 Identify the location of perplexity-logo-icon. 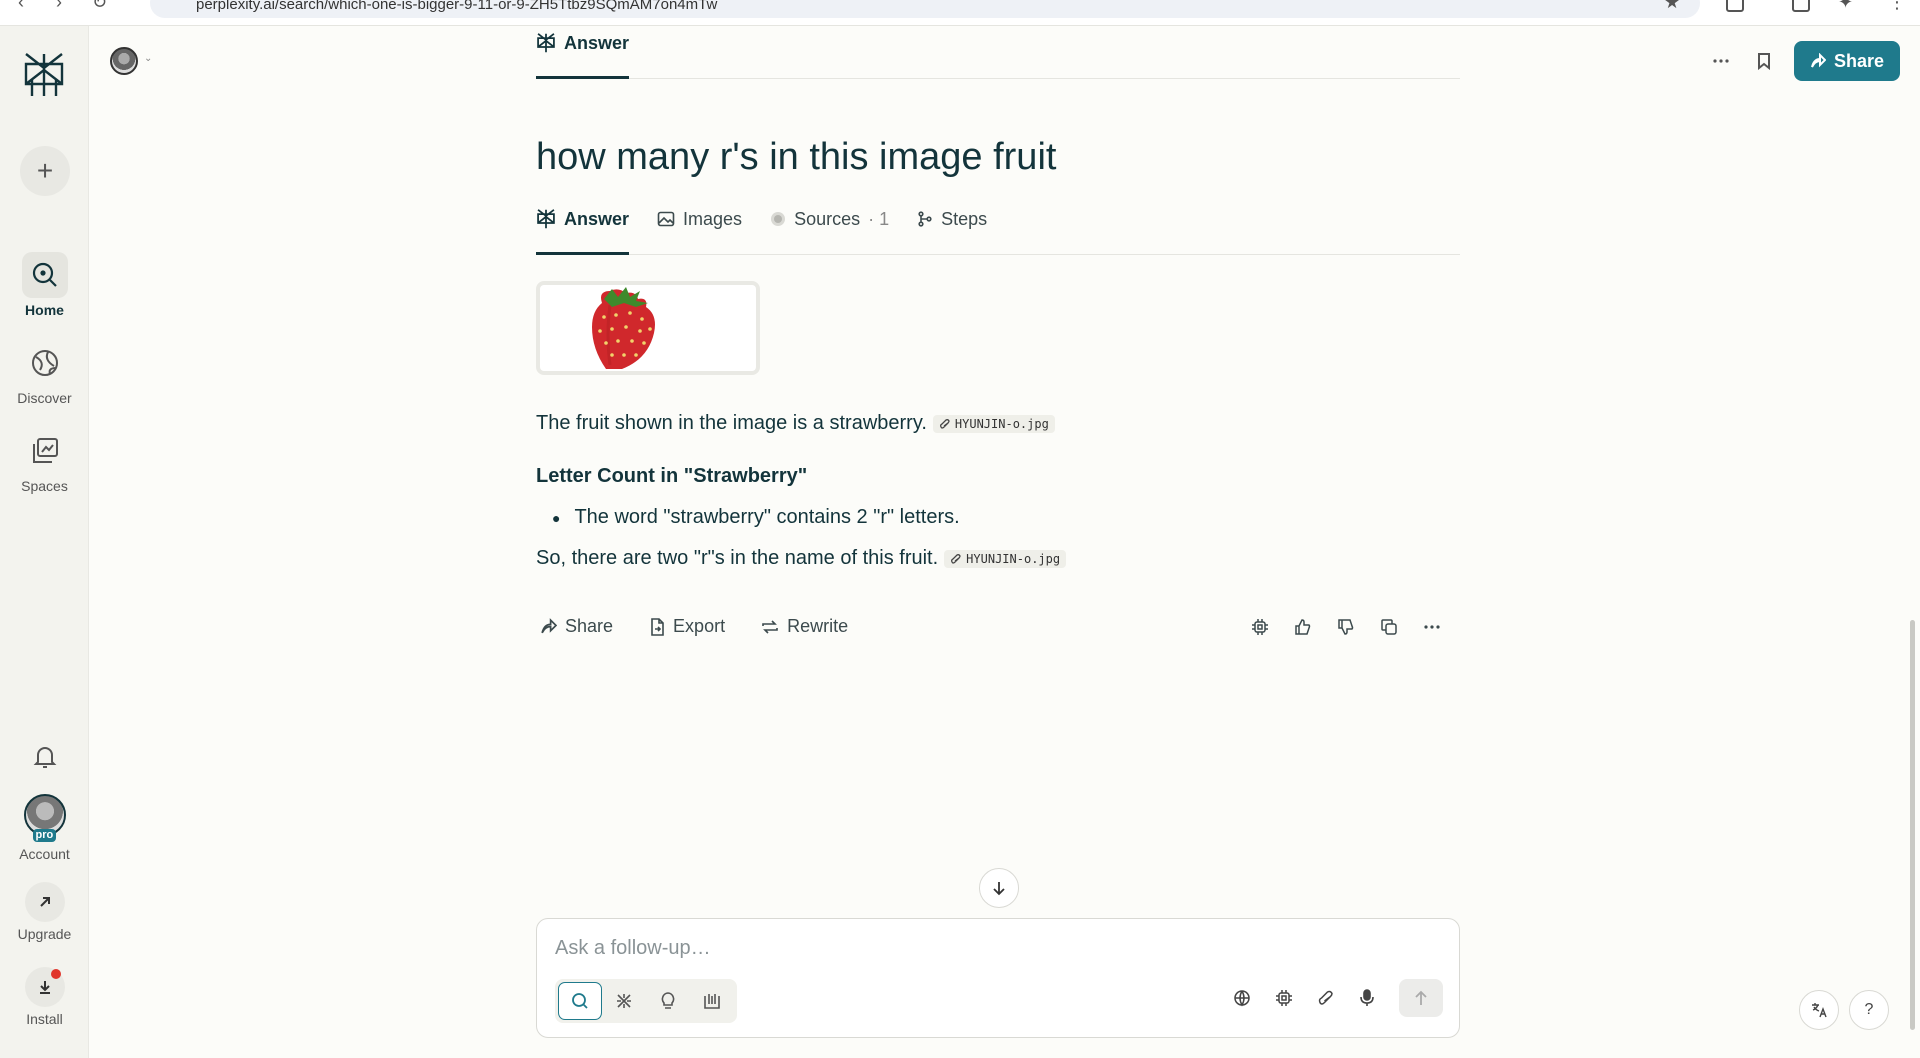
(44, 75).